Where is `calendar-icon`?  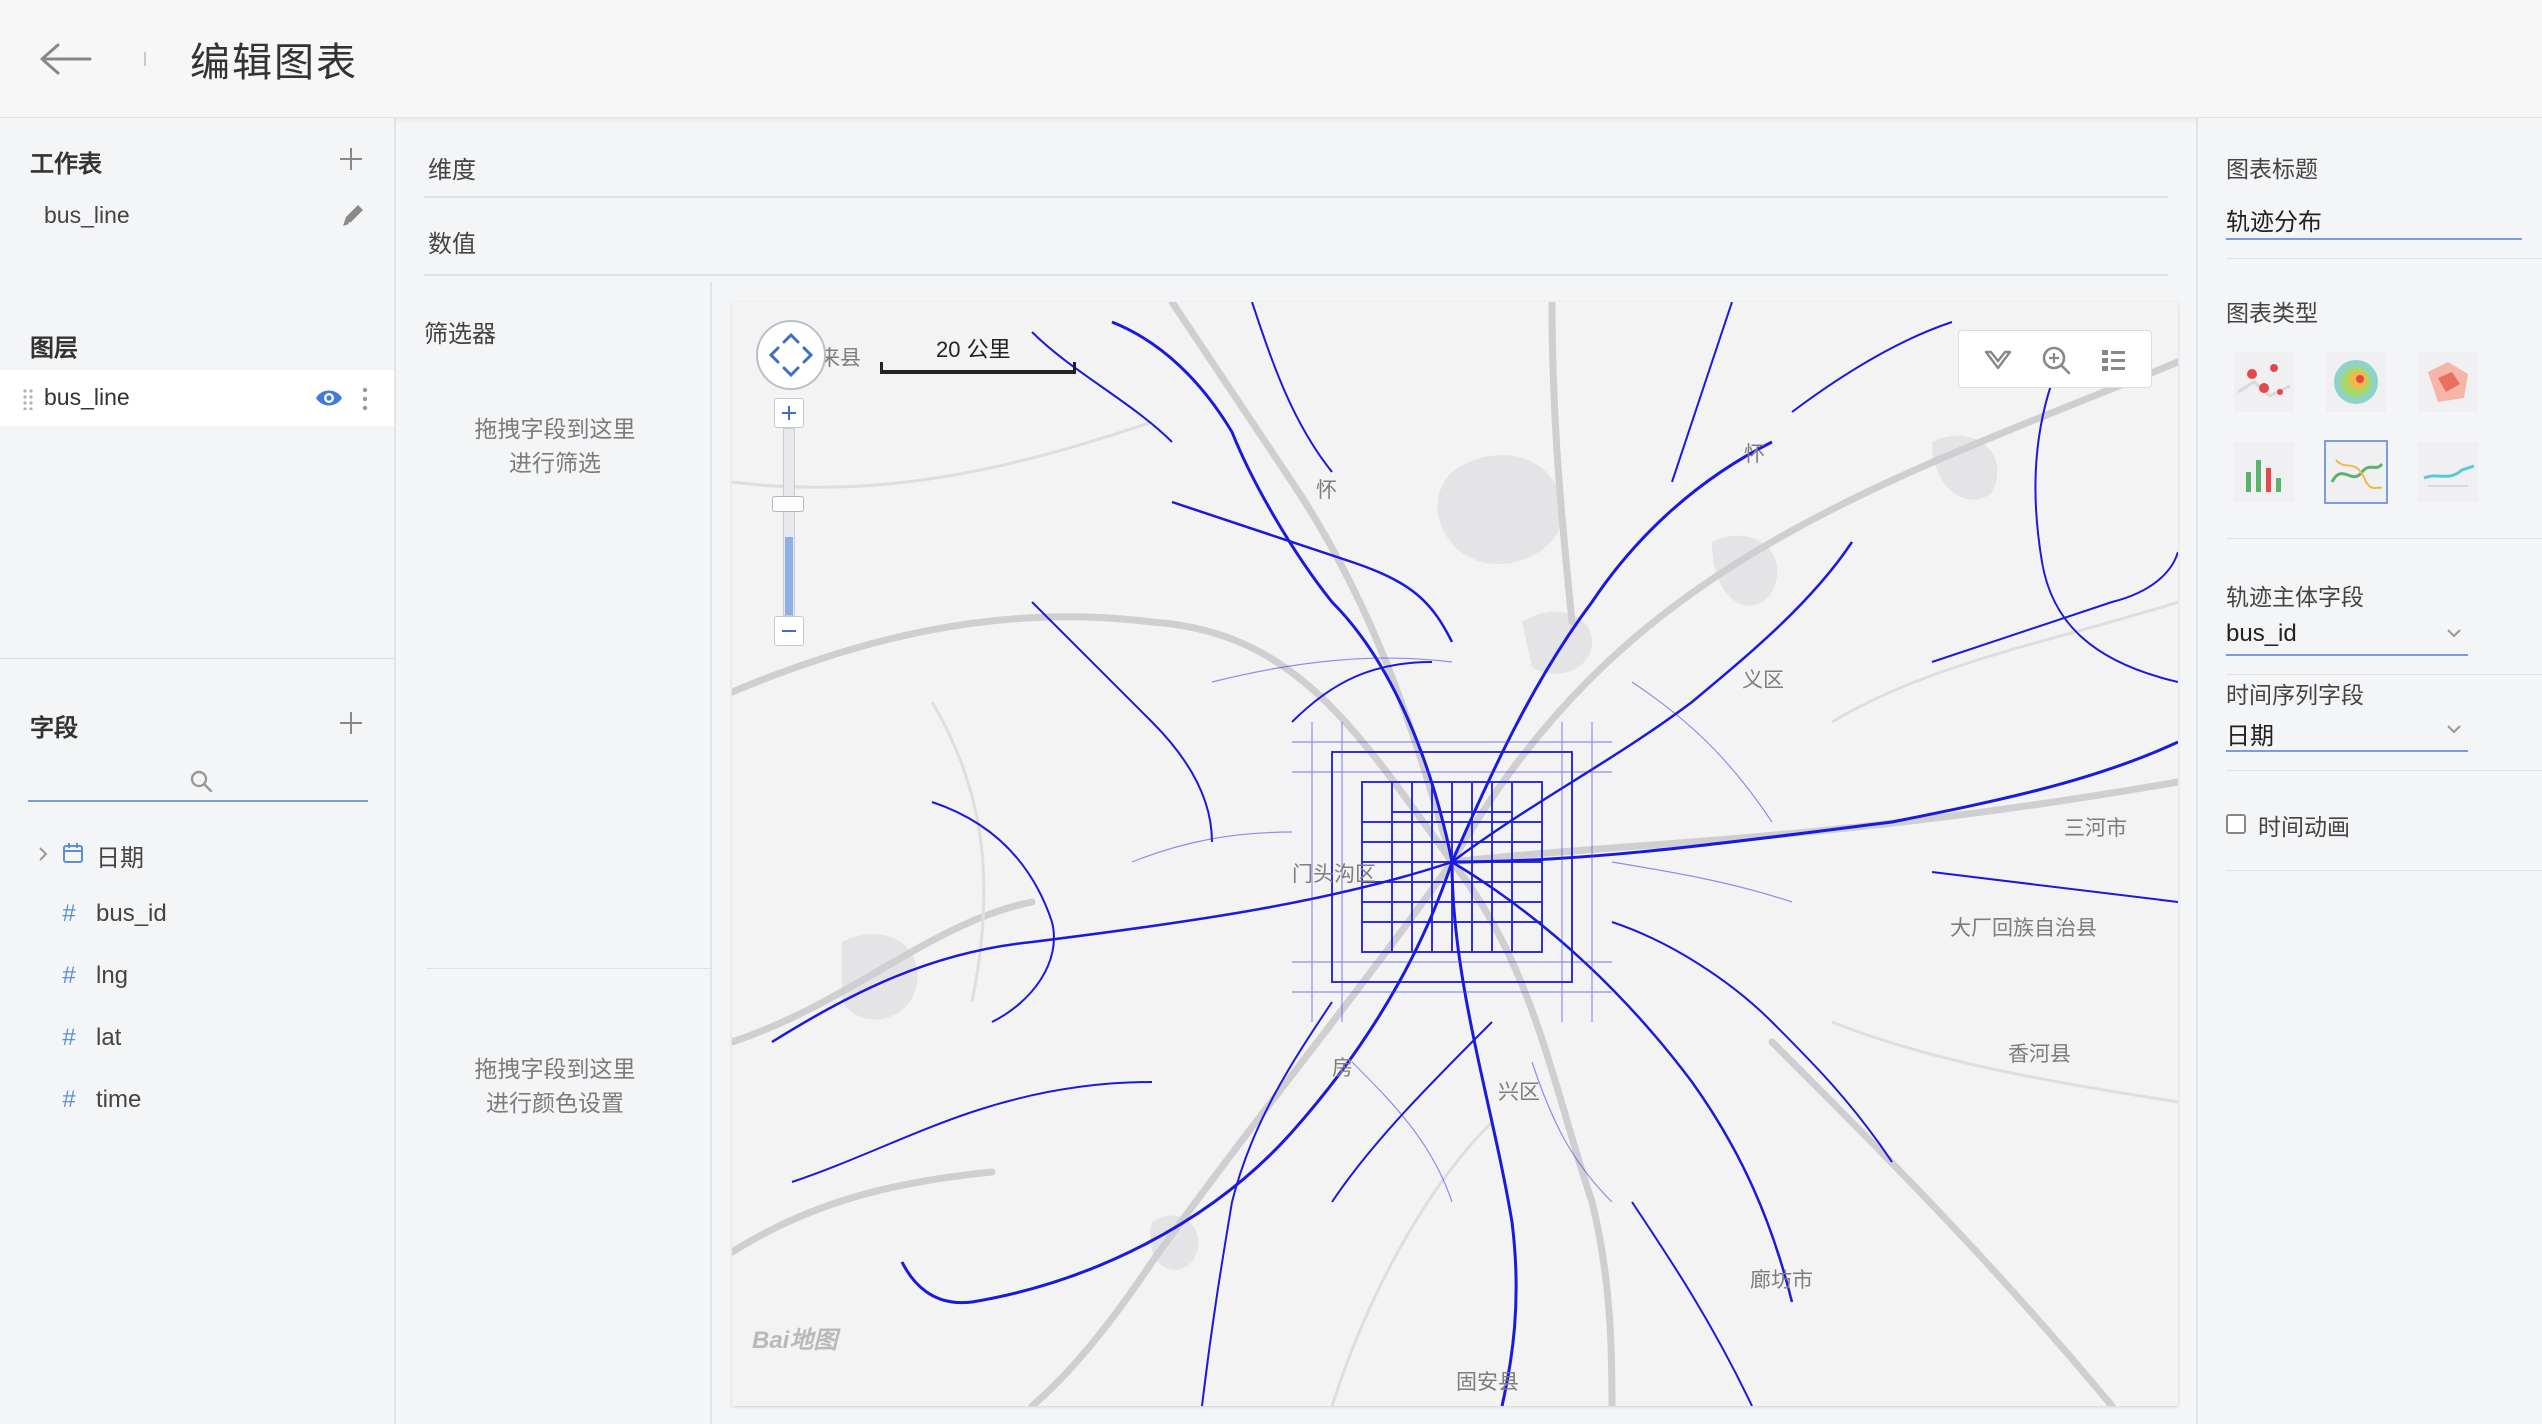 calendar-icon is located at coordinates (73, 853).